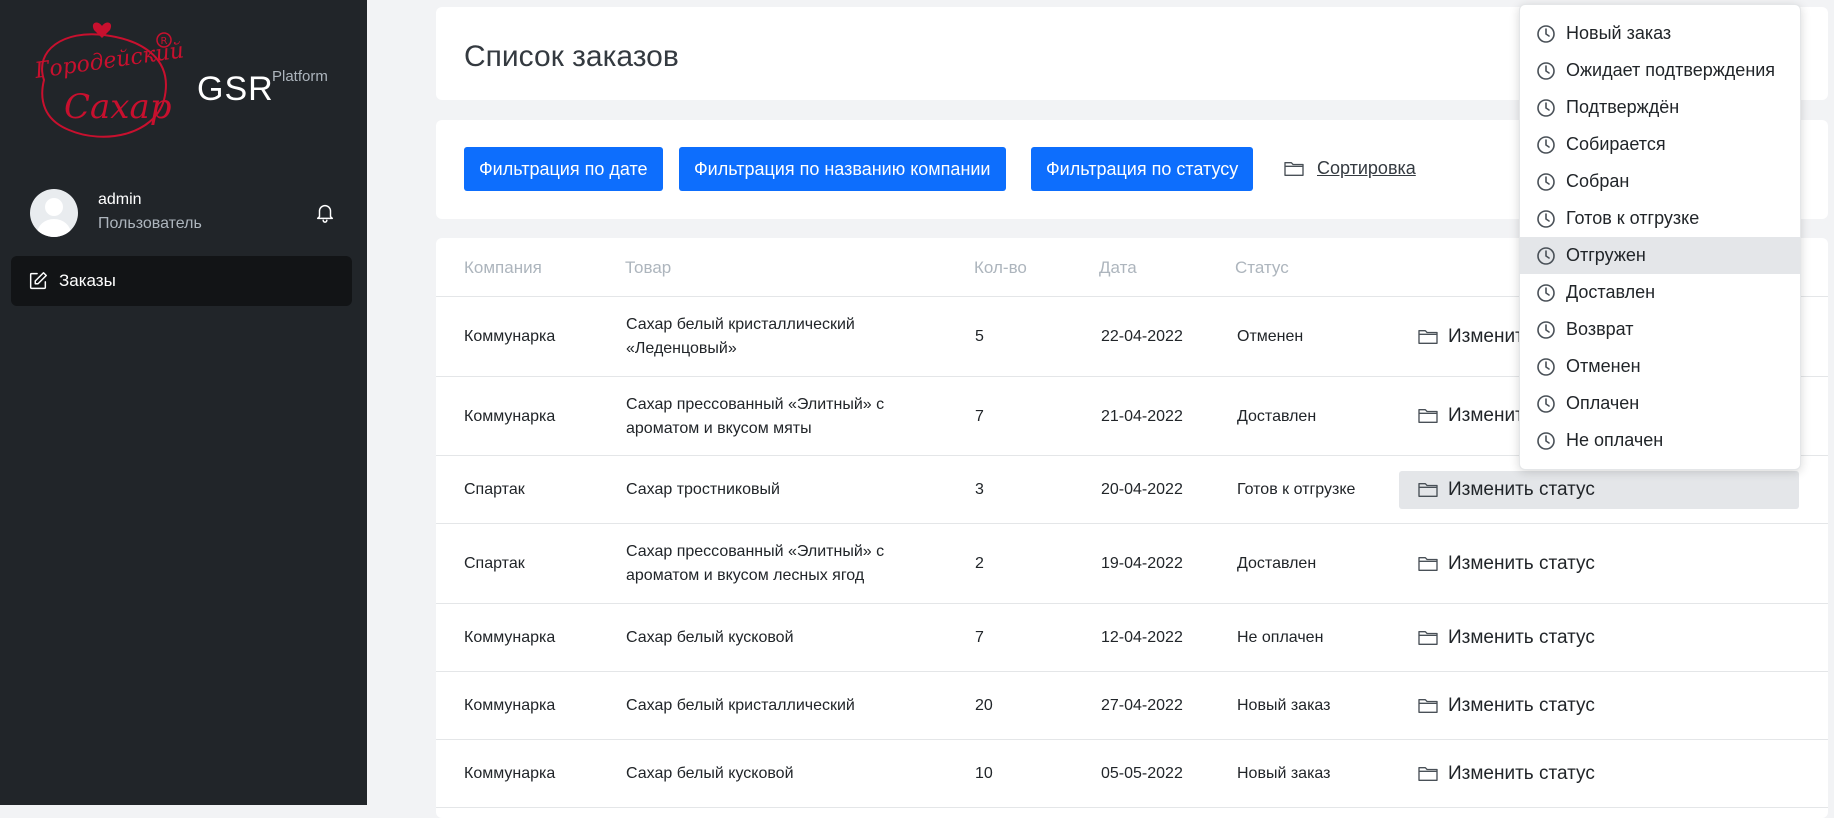  I want to click on status-option-awaiting: Ожидает подтверждения, so click(1660, 70).